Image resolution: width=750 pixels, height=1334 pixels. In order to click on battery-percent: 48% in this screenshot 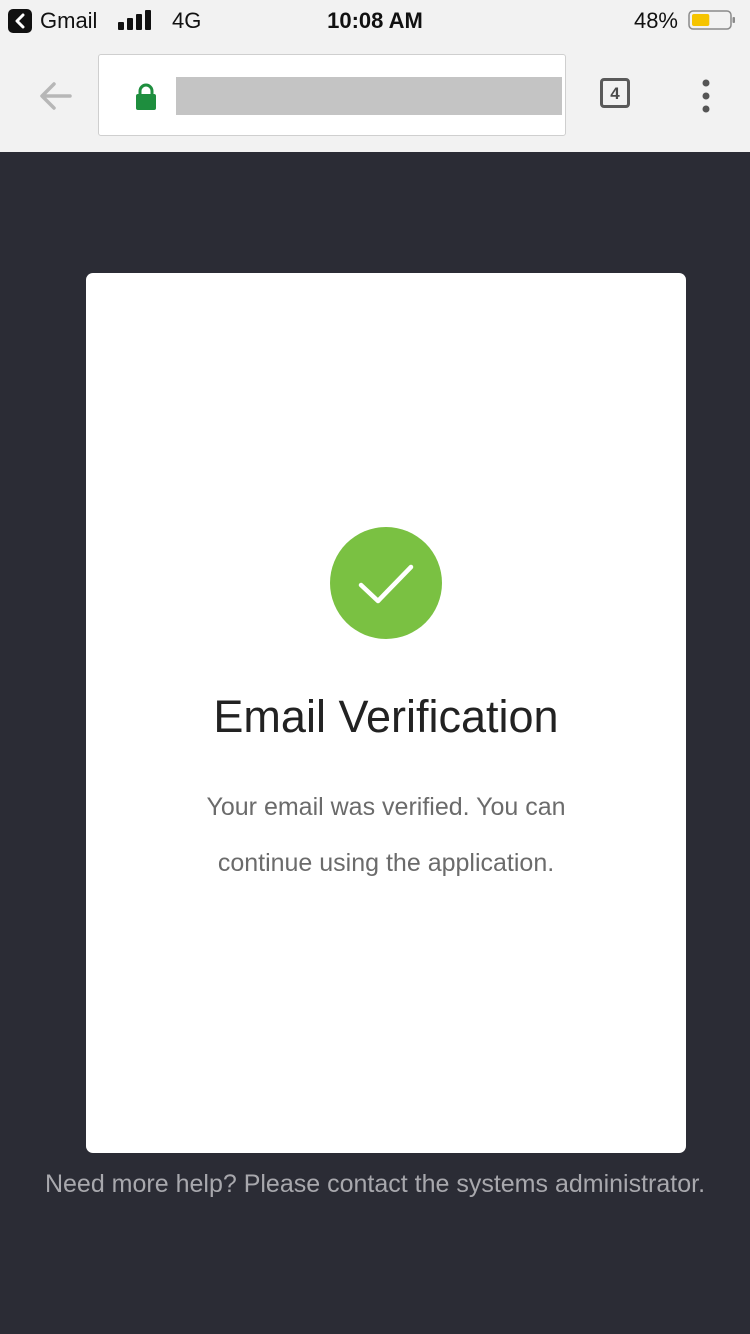, I will do `click(655, 20)`.